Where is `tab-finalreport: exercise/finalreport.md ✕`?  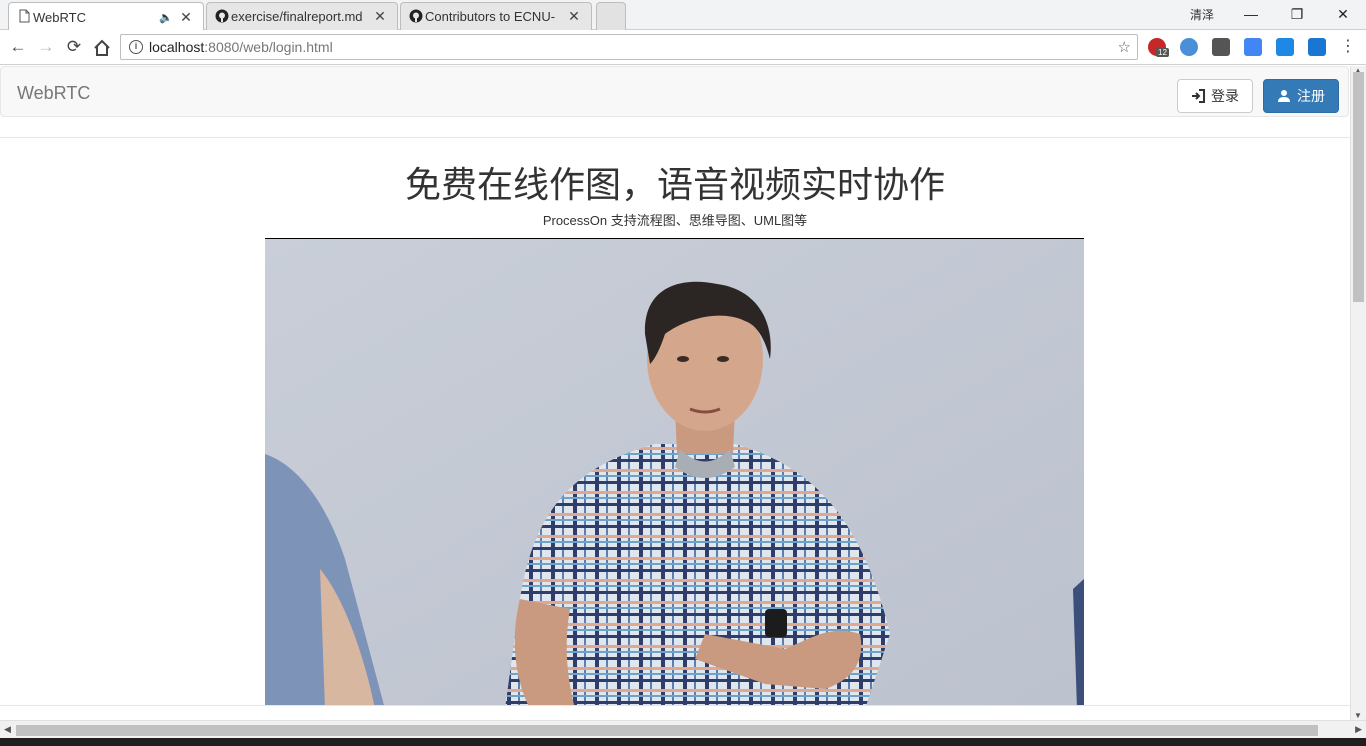
tab-finalreport: exercise/finalreport.md ✕ is located at coordinates (302, 16).